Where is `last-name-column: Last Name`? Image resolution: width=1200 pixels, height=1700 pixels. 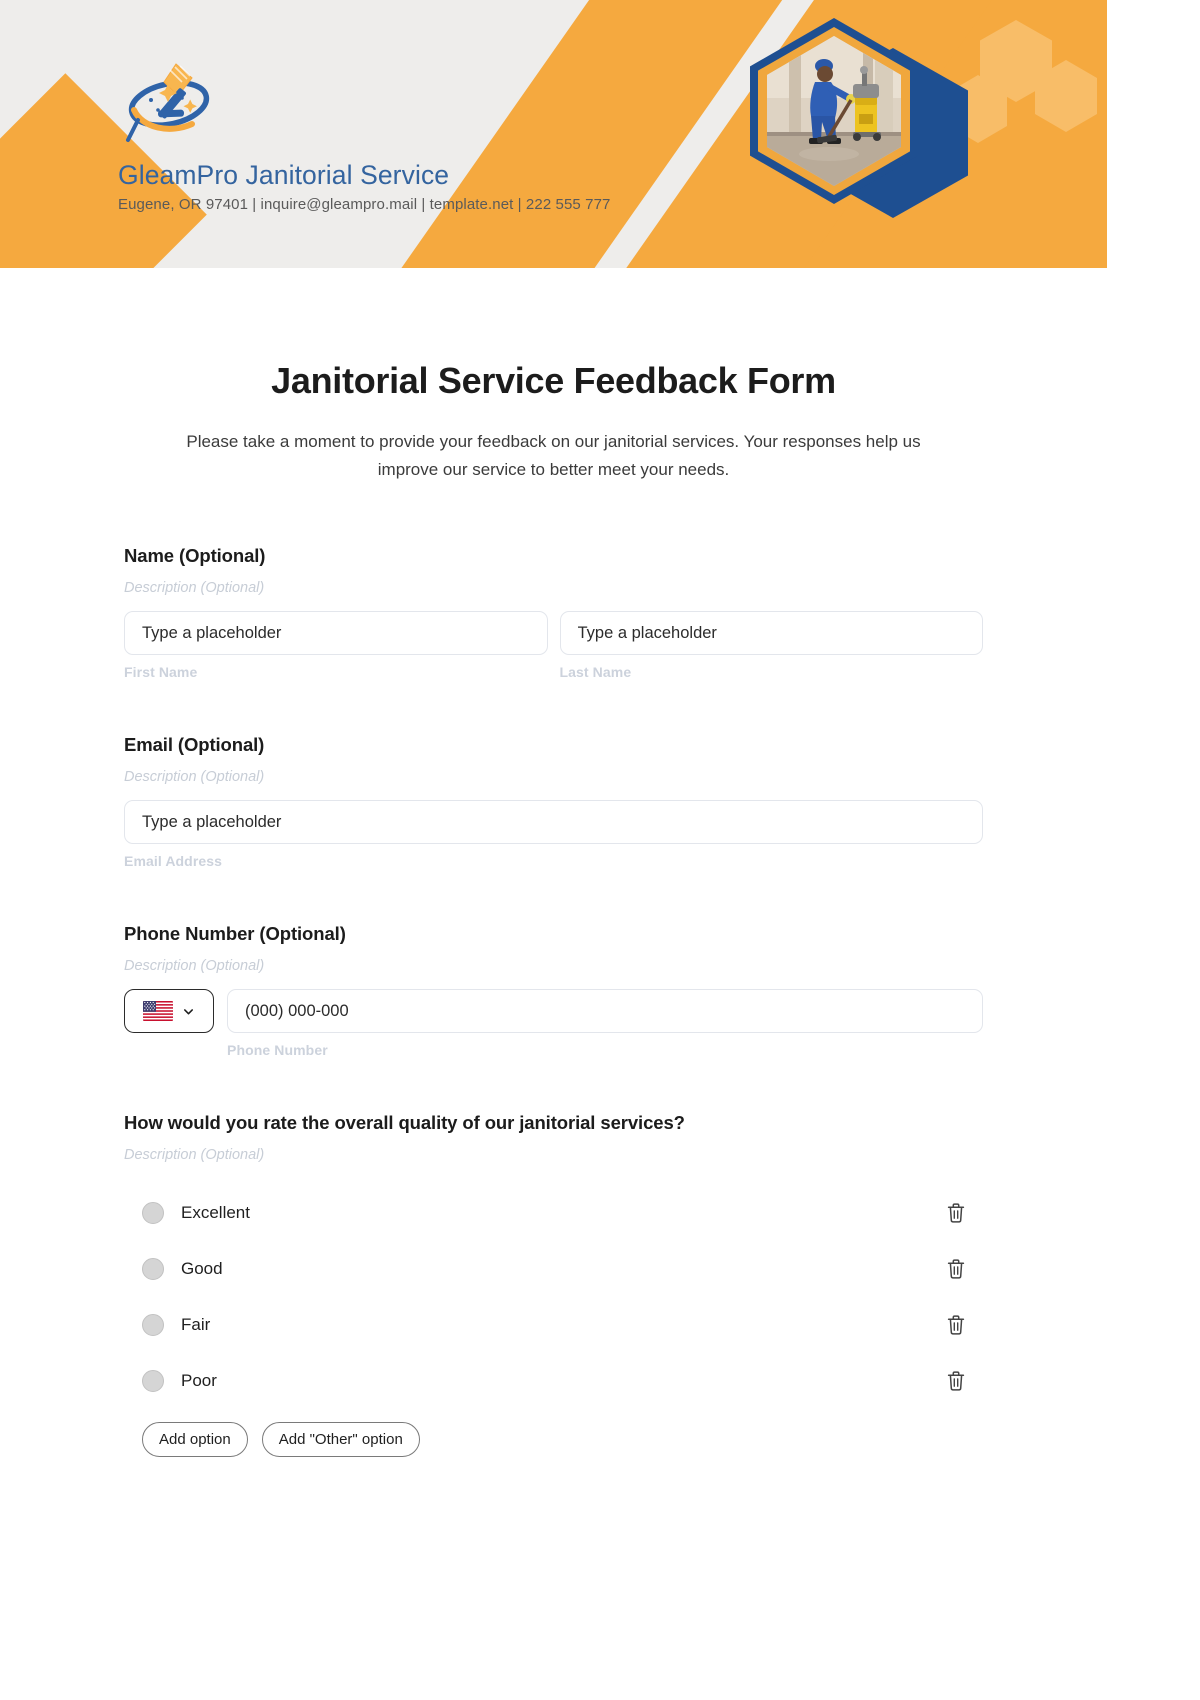
last-name-column: Last Name is located at coordinates (771, 646).